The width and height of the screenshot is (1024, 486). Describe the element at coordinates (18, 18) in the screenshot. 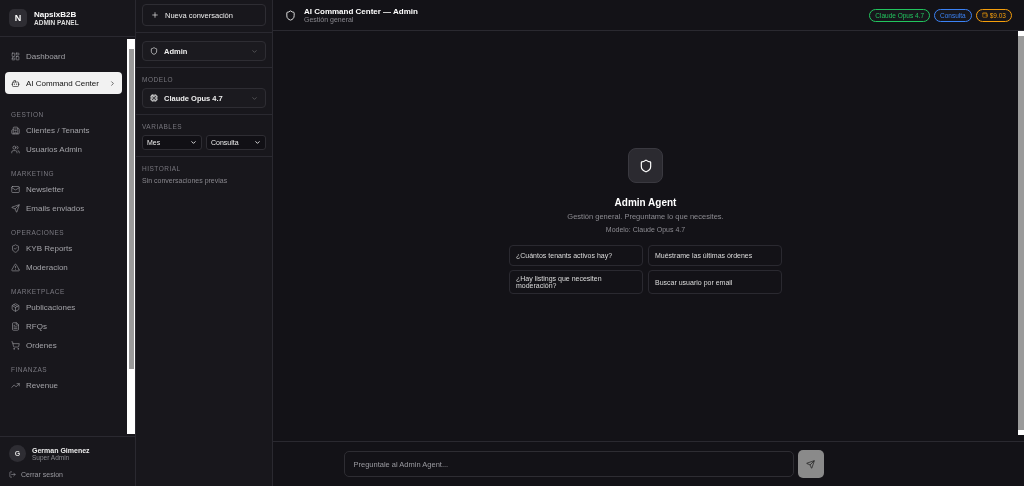

I see `brand-logo: N` at that location.